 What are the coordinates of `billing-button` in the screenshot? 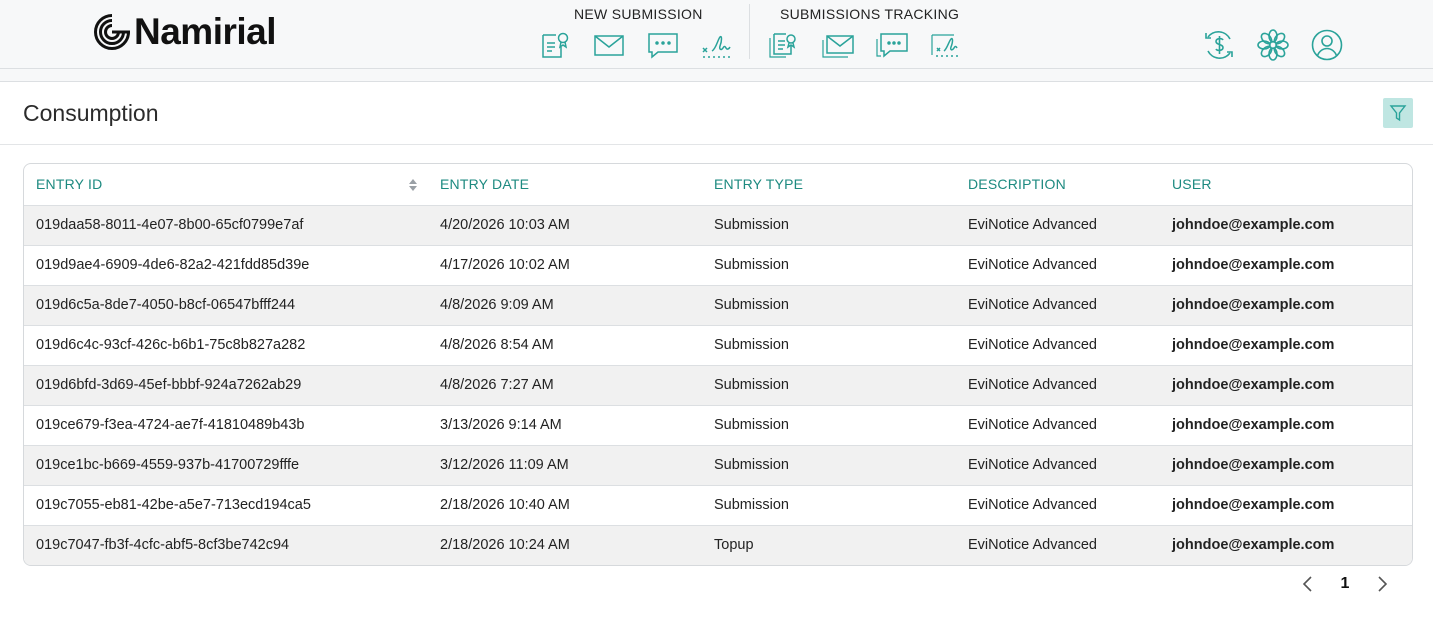 It's located at (1219, 45).